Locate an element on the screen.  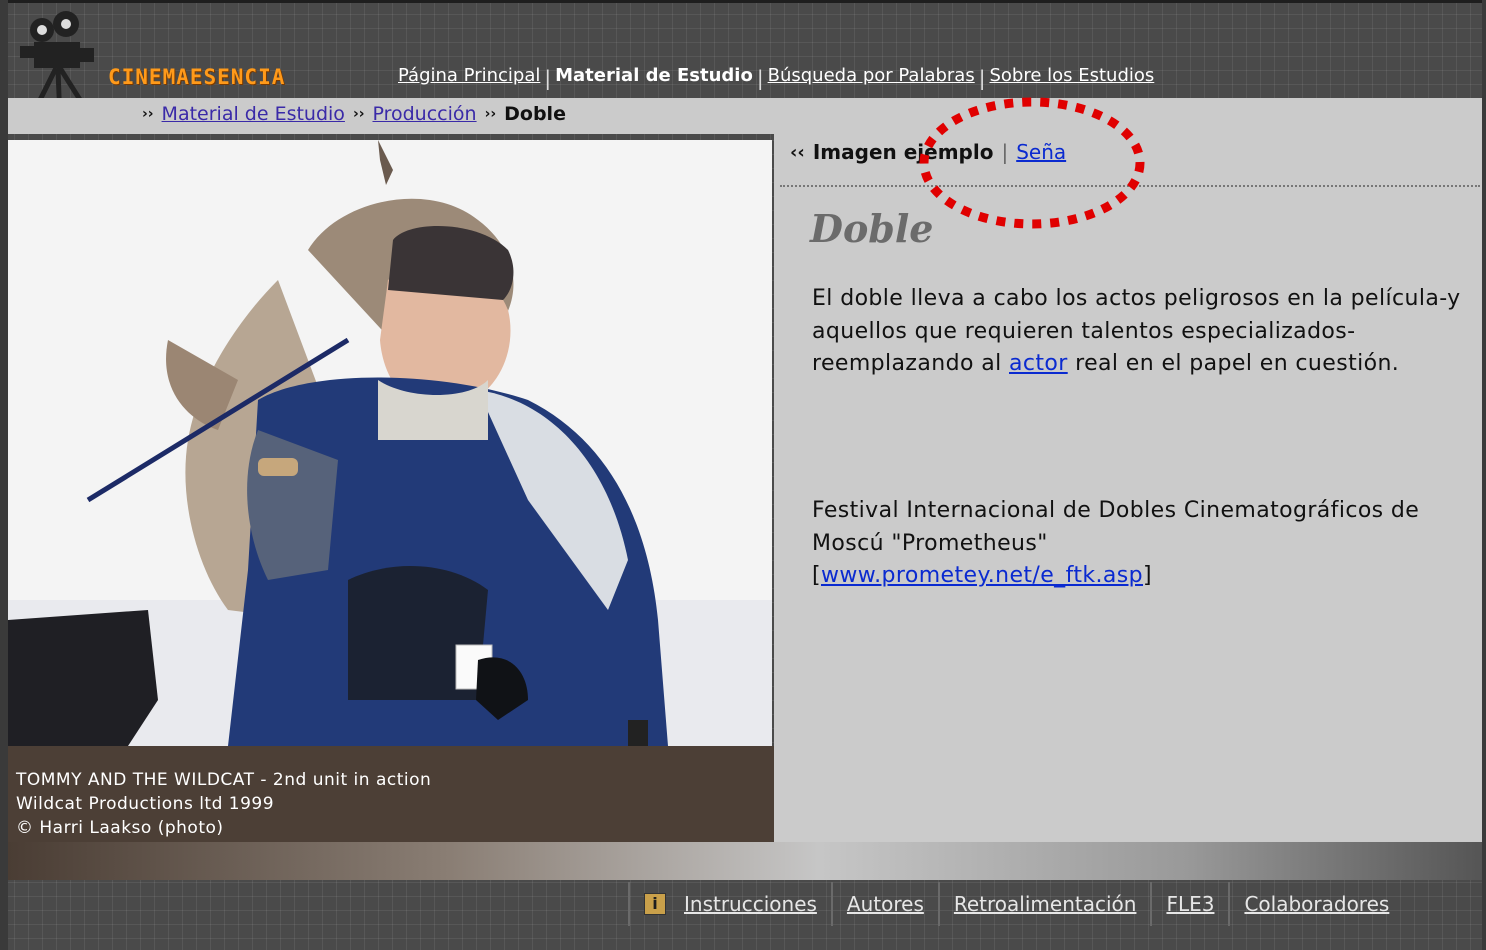
footer-item-fle3: FLE3 is located at coordinates (1189, 904).